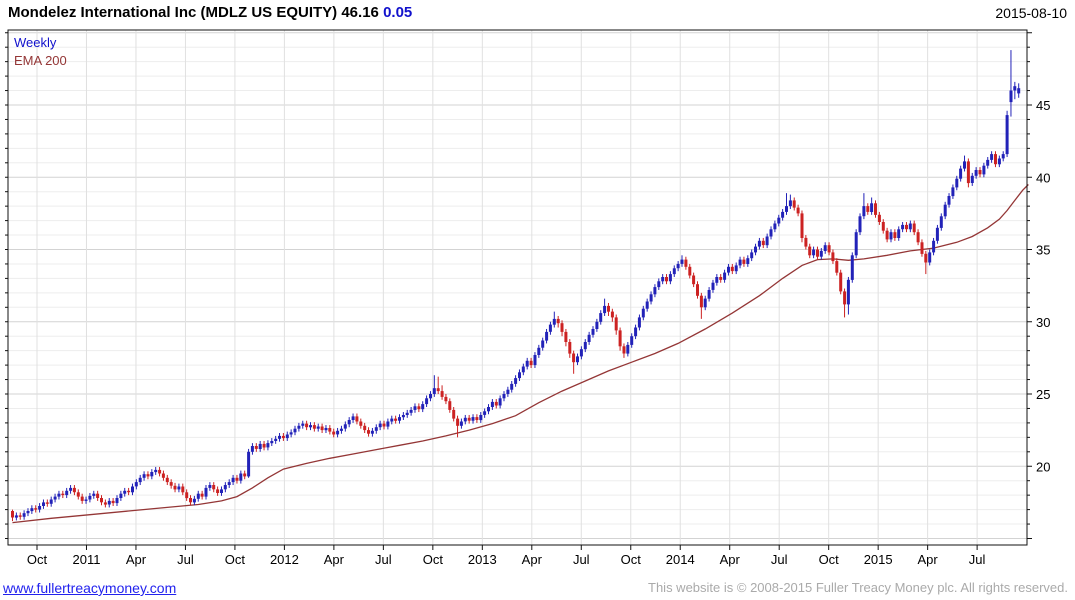  What do you see at coordinates (1043, 177) in the screenshot?
I see `y-axis-label: 40` at bounding box center [1043, 177].